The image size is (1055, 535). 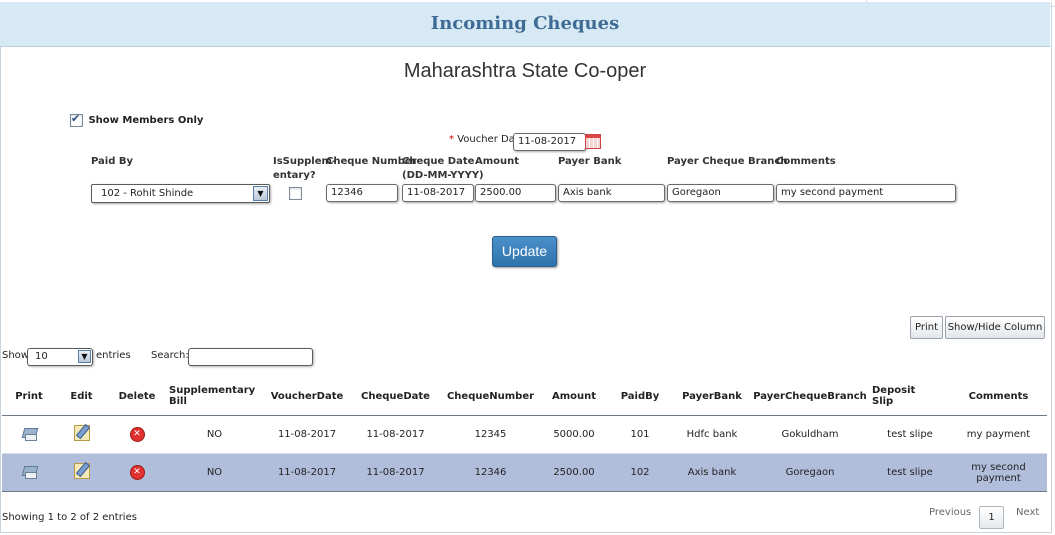 I want to click on company-name: Maharashtra State Co-oper, so click(x=525, y=71).